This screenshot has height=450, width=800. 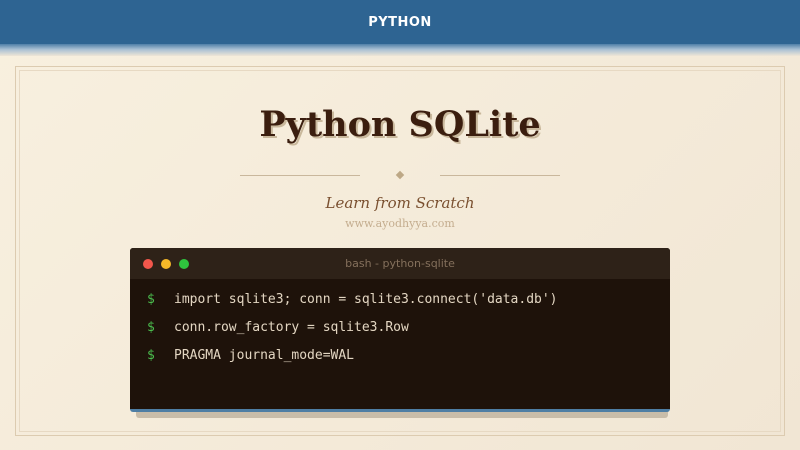 I want to click on terminal-line: $ PRAGMA journal_mode=WAL, so click(x=400, y=358).